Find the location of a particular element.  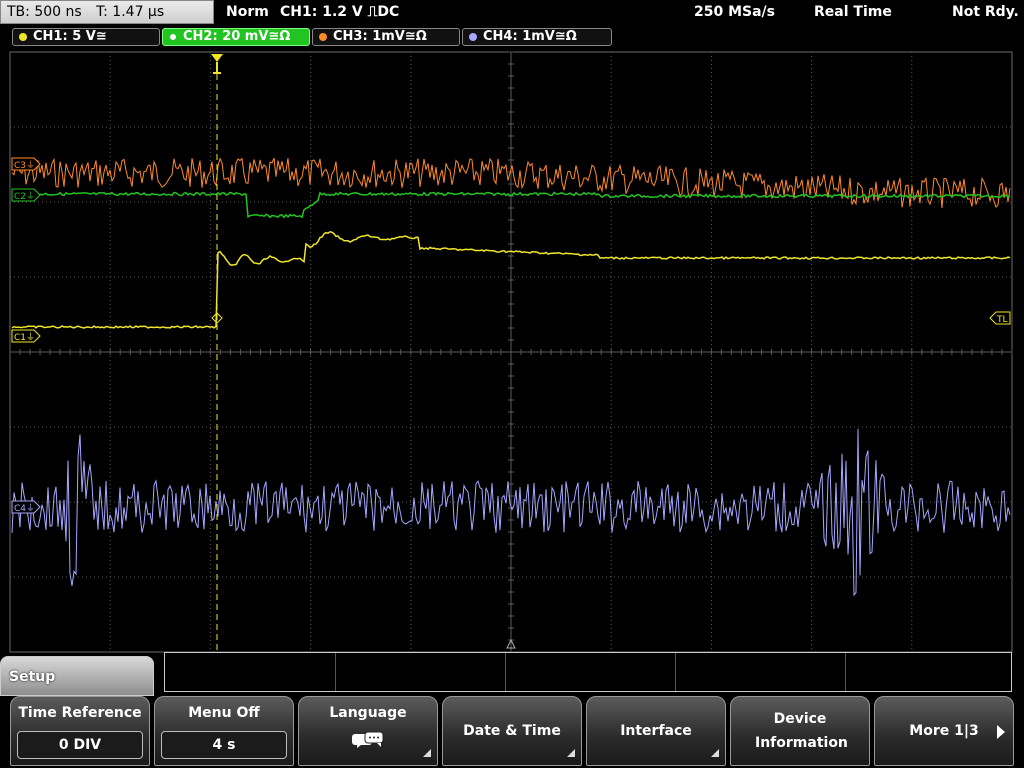

softkey-time-reference: Time Reference 0 DIV is located at coordinates (80, 731).